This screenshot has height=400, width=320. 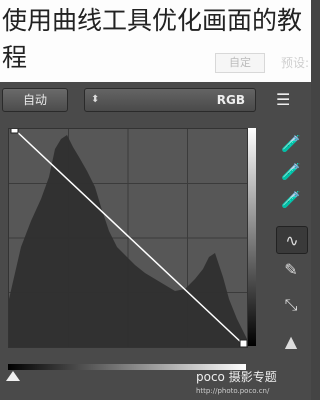 What do you see at coordinates (291, 269) in the screenshot?
I see `pencil-icon: ✎` at bounding box center [291, 269].